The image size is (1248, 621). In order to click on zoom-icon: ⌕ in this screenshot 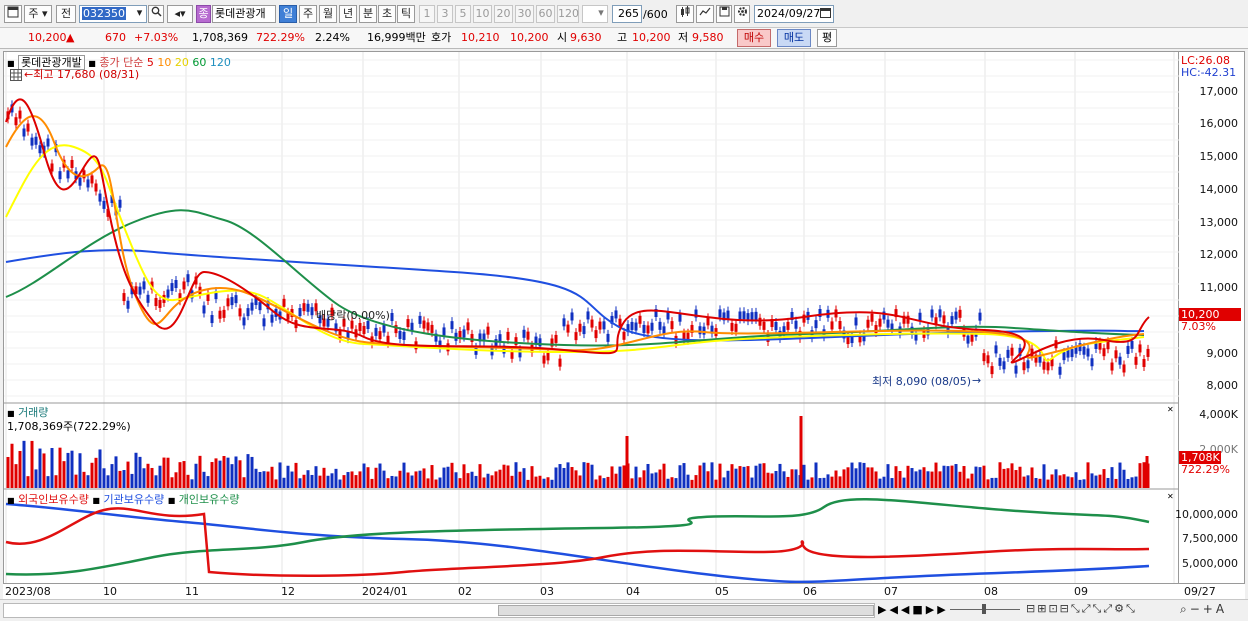, I will do `click(1185, 609)`.